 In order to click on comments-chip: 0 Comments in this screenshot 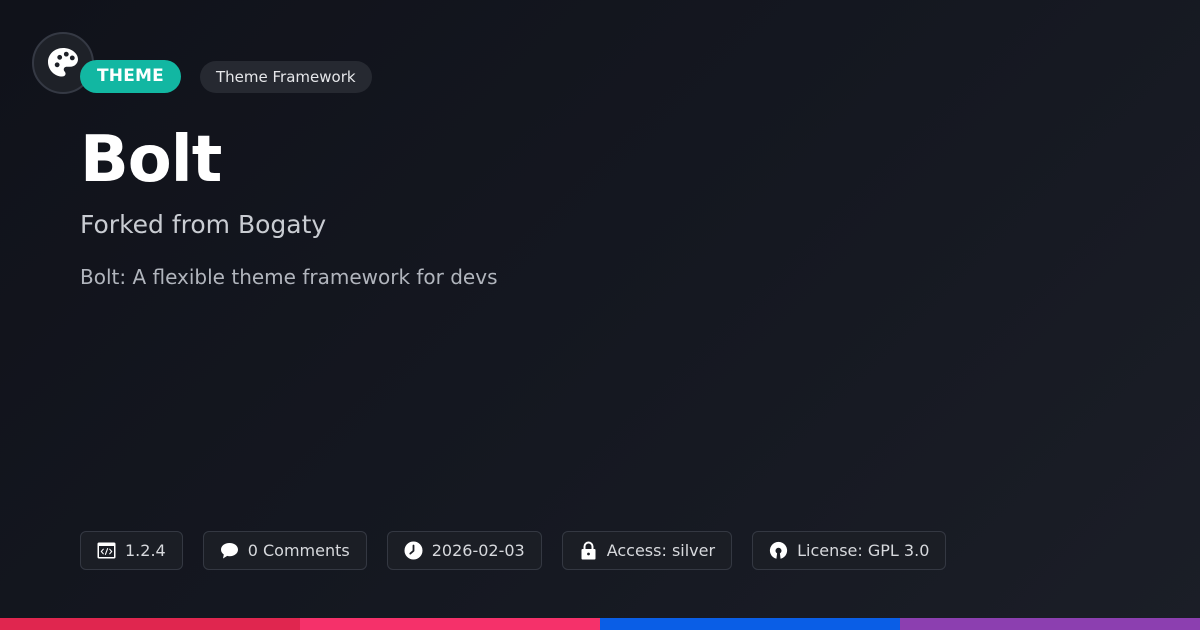, I will do `click(284, 550)`.